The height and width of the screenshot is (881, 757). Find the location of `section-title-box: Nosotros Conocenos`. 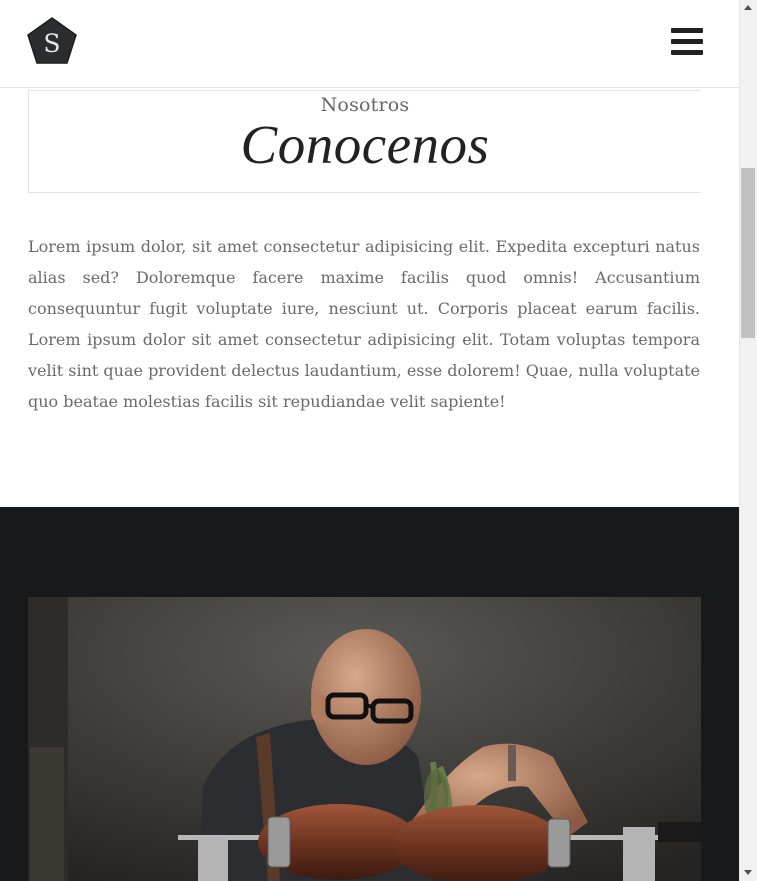

section-title-box: Nosotros Conocenos is located at coordinates (364, 141).